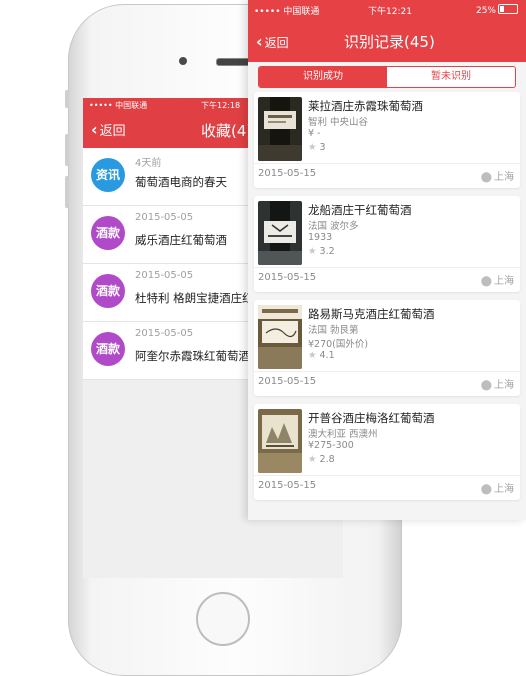 This screenshot has width=526, height=676. I want to click on item-date: 4天前, so click(148, 163).